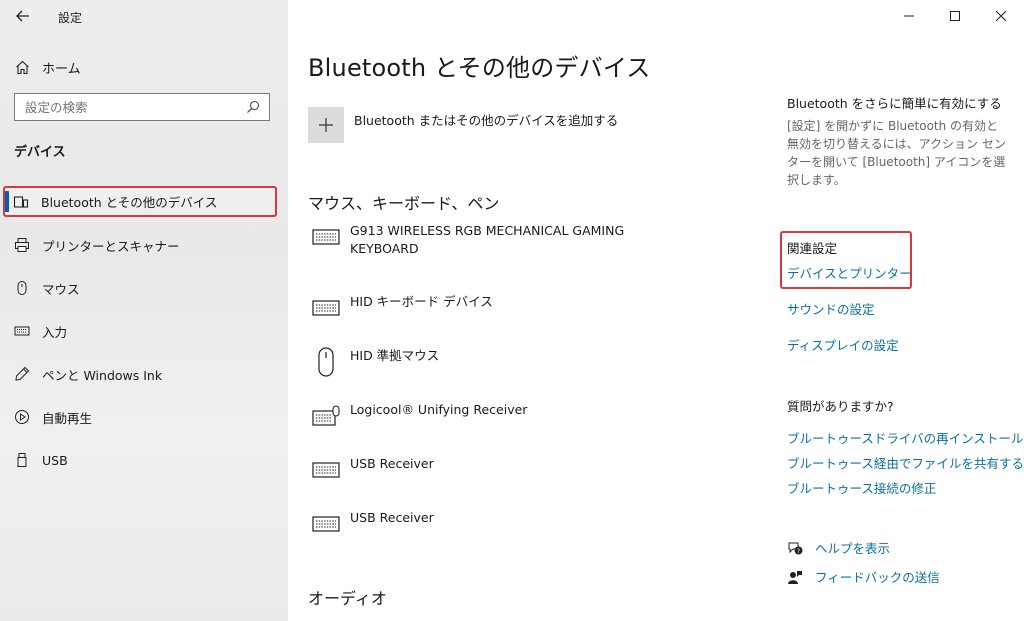  What do you see at coordinates (795, 548) in the screenshot?
I see `help-icon: ?` at bounding box center [795, 548].